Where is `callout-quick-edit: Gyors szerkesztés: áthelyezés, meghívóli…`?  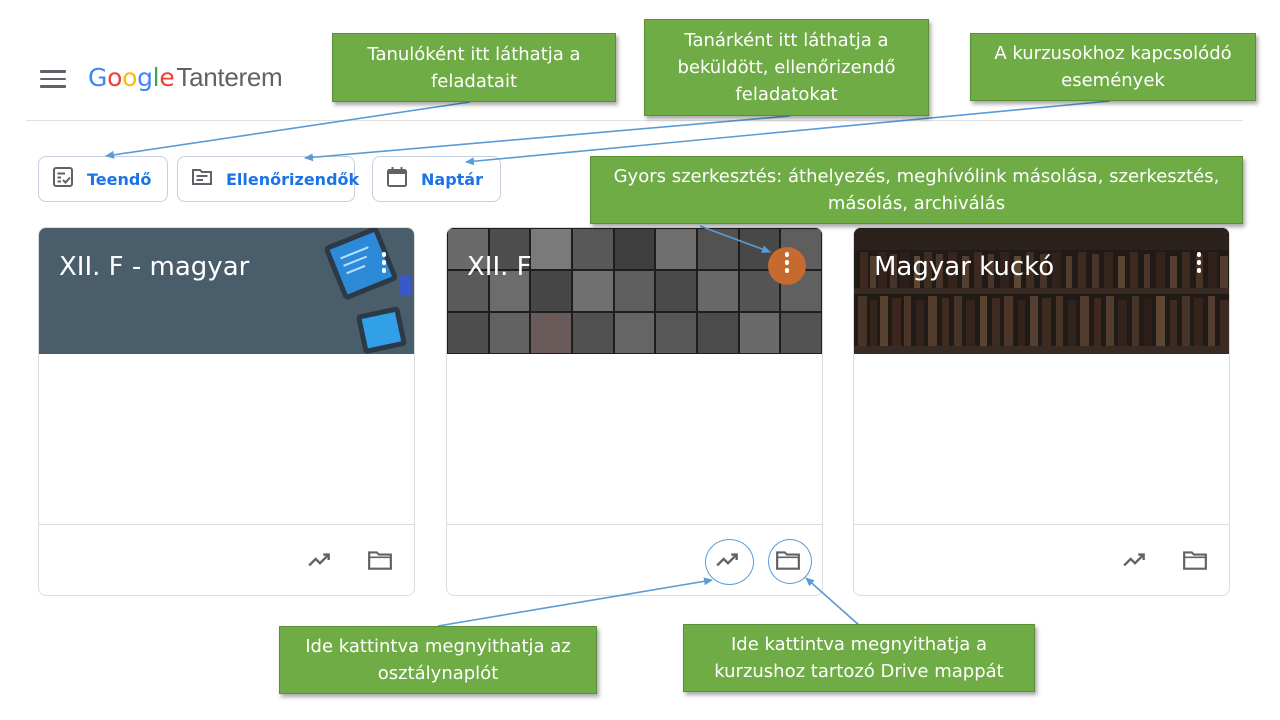
callout-quick-edit: Gyors szerkesztés: áthelyezés, meghívóli… is located at coordinates (916, 190).